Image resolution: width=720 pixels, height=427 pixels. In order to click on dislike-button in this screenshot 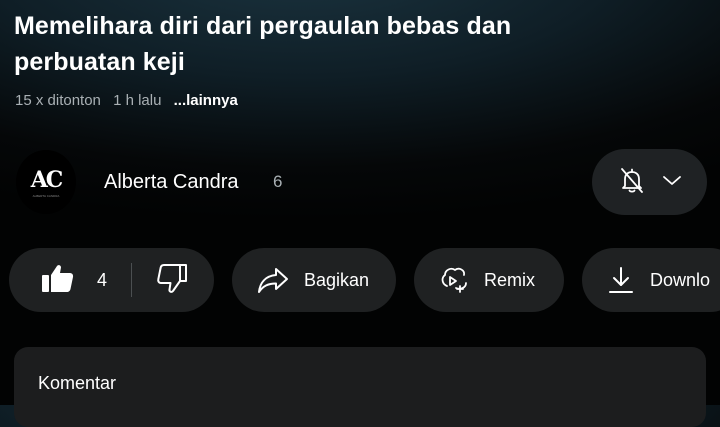, I will do `click(172, 280)`.